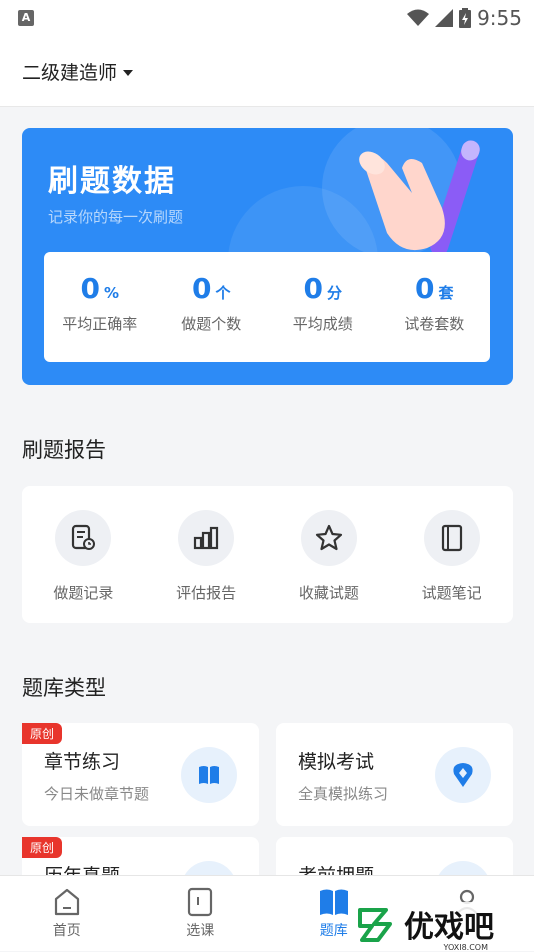  What do you see at coordinates (64, 449) in the screenshot?
I see `report-section-title: 刷题报告` at bounding box center [64, 449].